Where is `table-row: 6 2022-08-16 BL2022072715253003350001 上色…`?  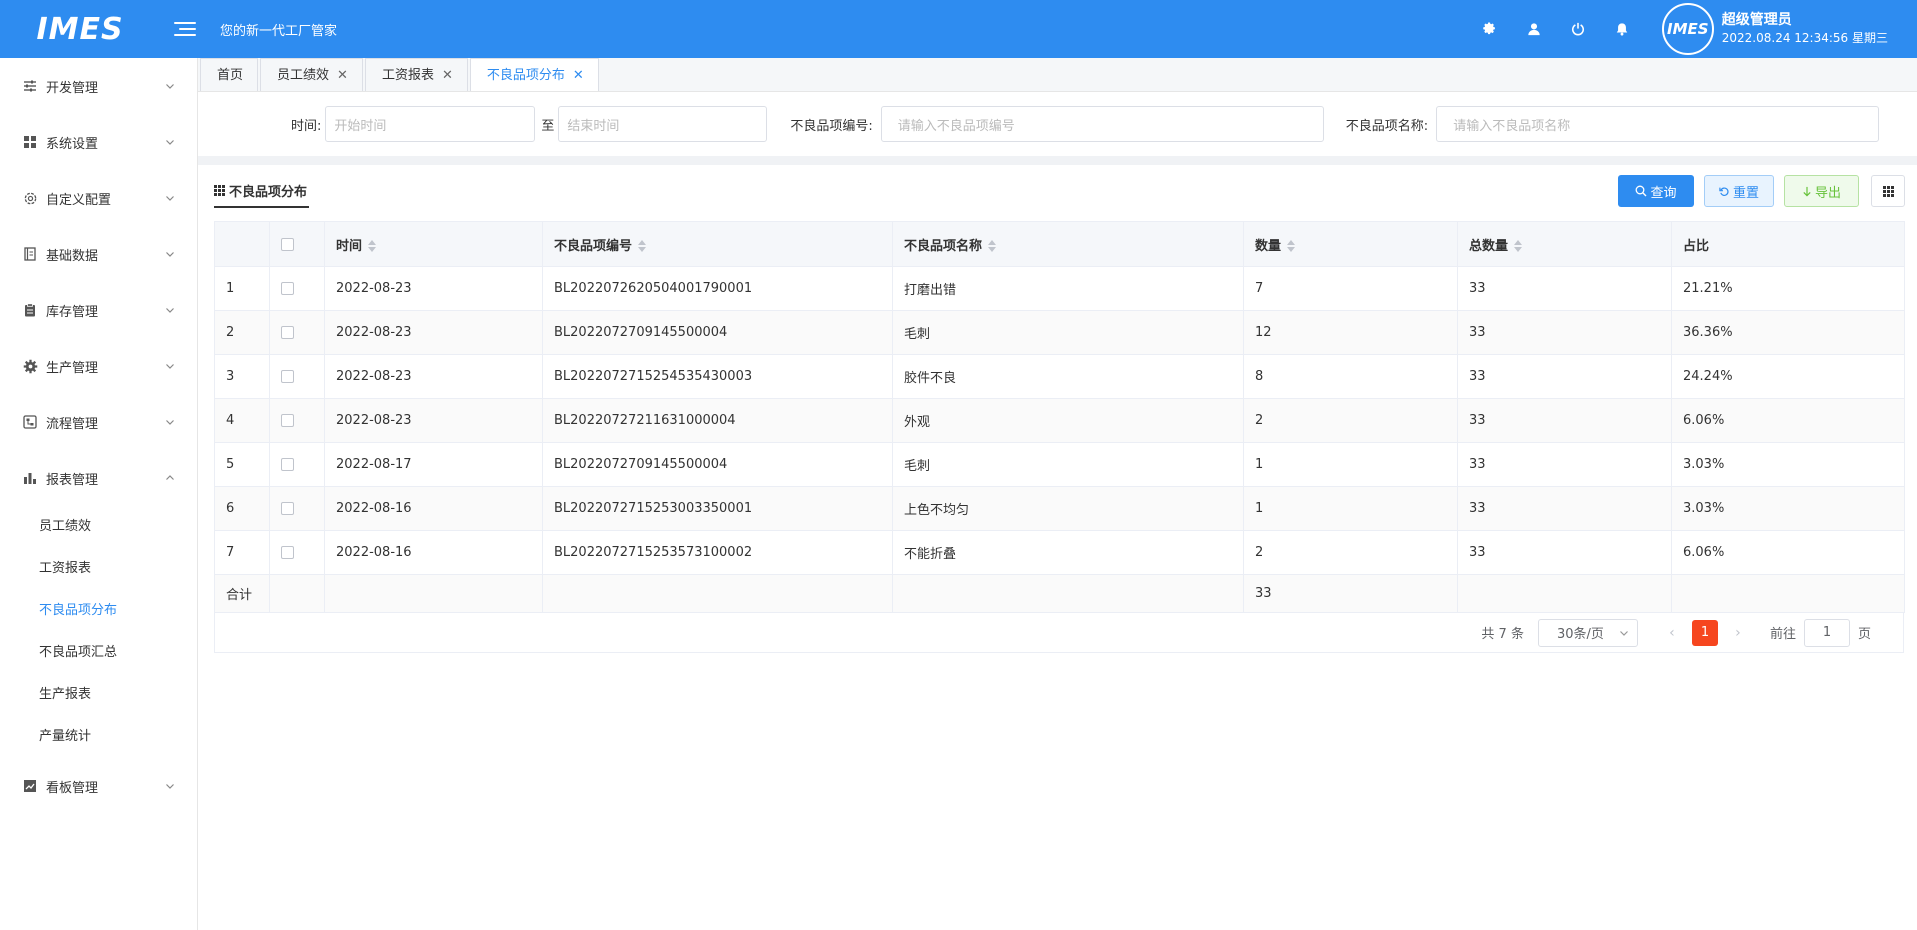 table-row: 6 2022-08-16 BL2022072715253003350001 上色… is located at coordinates (1059, 508).